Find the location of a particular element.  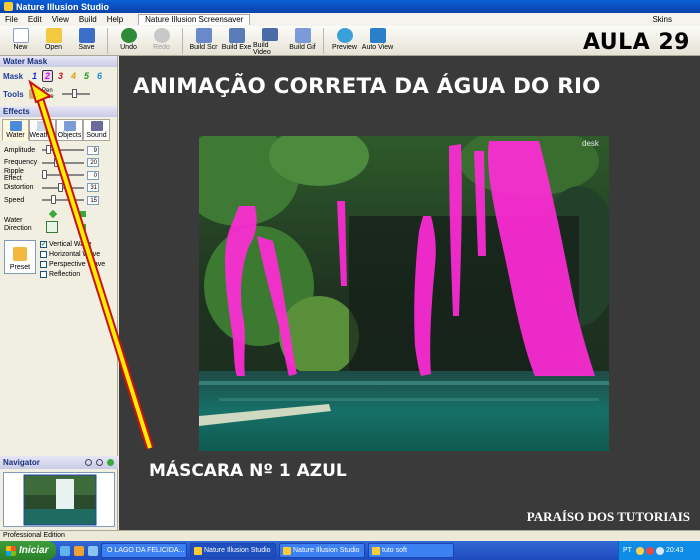

quicklaunch-browser-icon is located at coordinates (65, 550).